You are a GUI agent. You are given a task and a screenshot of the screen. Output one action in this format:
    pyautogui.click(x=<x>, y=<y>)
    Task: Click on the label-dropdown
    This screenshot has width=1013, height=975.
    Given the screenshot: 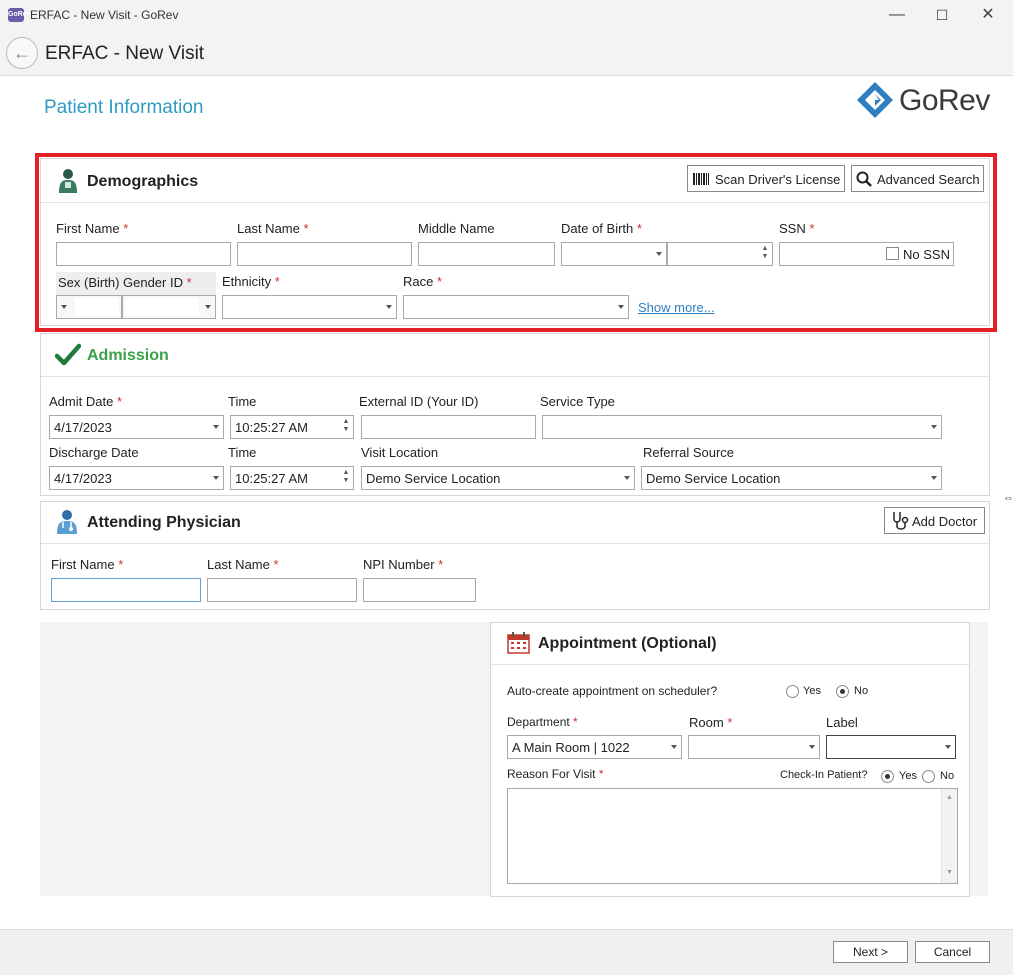 What is the action you would take?
    pyautogui.click(x=891, y=747)
    